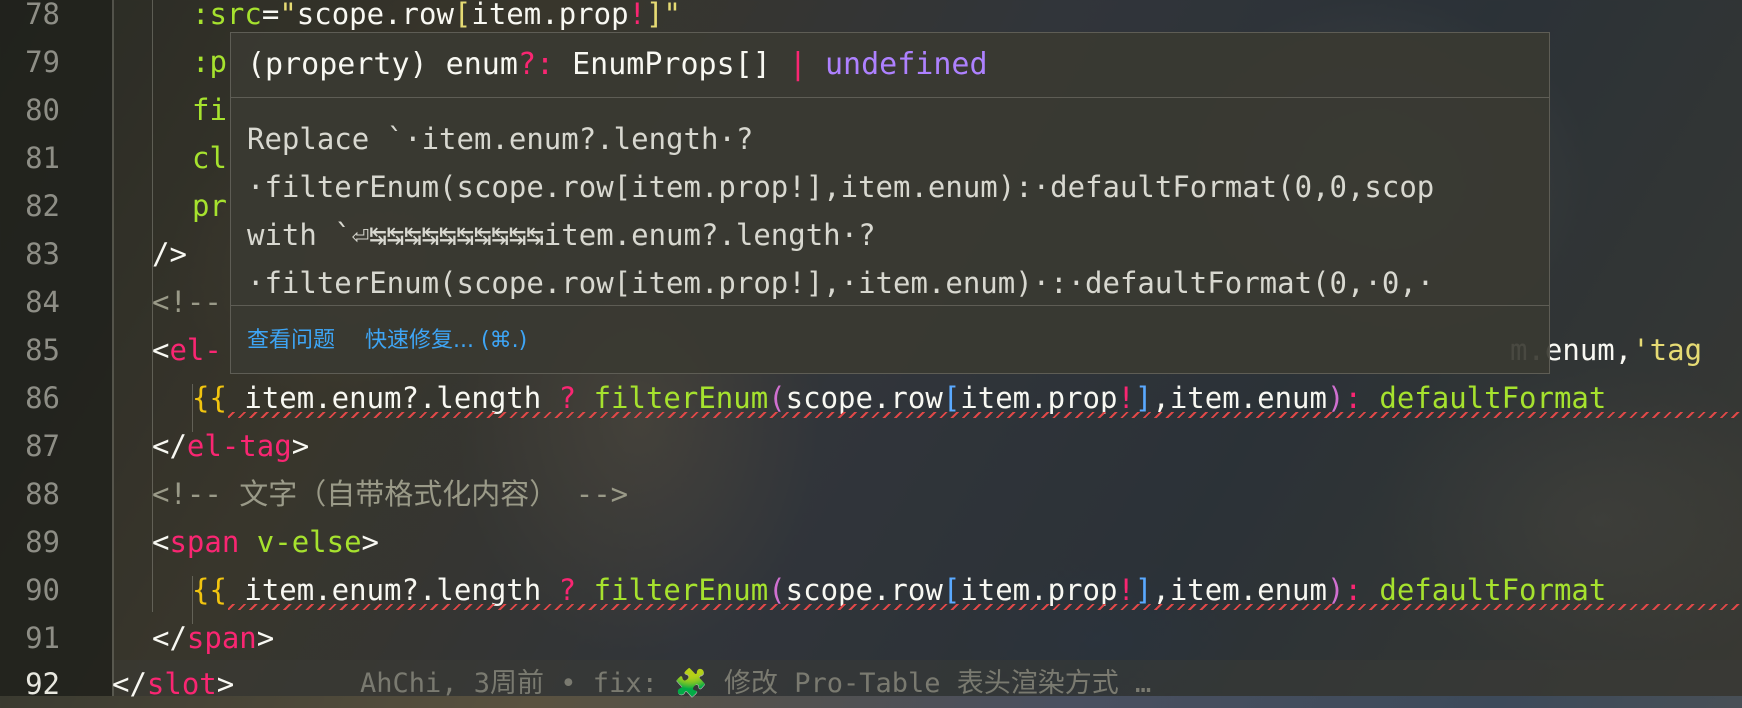  Describe the element at coordinates (42, 110) in the screenshot. I see `line-number: 80` at that location.